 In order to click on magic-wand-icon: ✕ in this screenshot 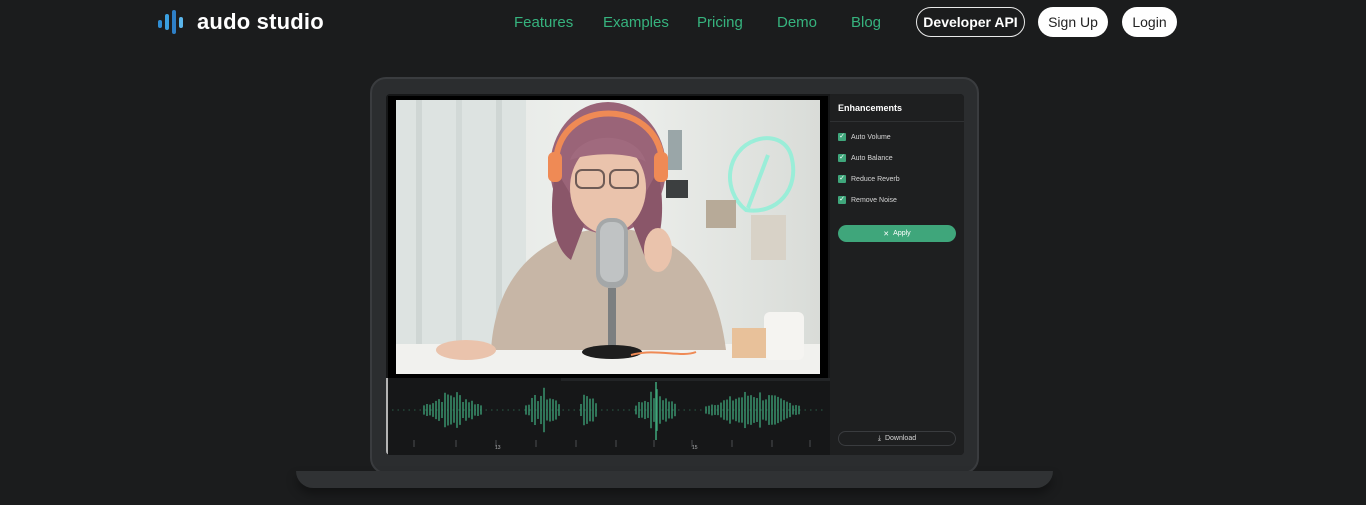, I will do `click(886, 234)`.